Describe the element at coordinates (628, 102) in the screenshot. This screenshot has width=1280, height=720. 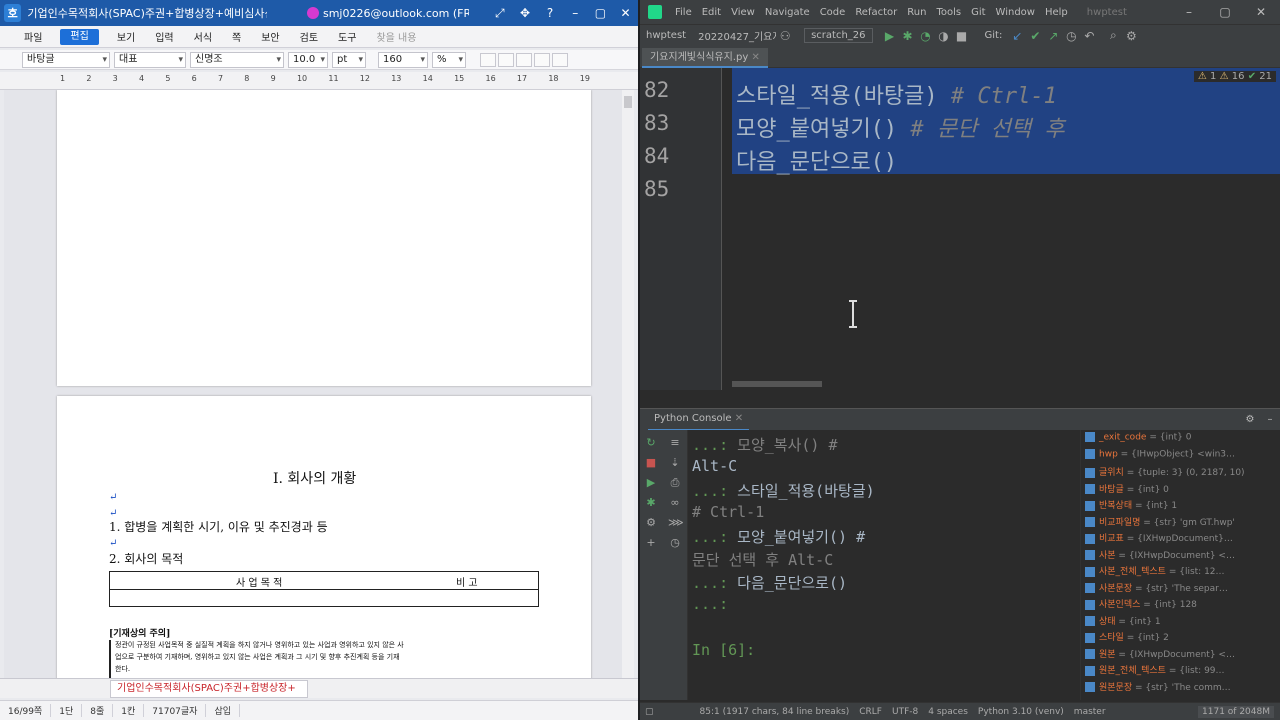
I see `scroll-thumb` at that location.